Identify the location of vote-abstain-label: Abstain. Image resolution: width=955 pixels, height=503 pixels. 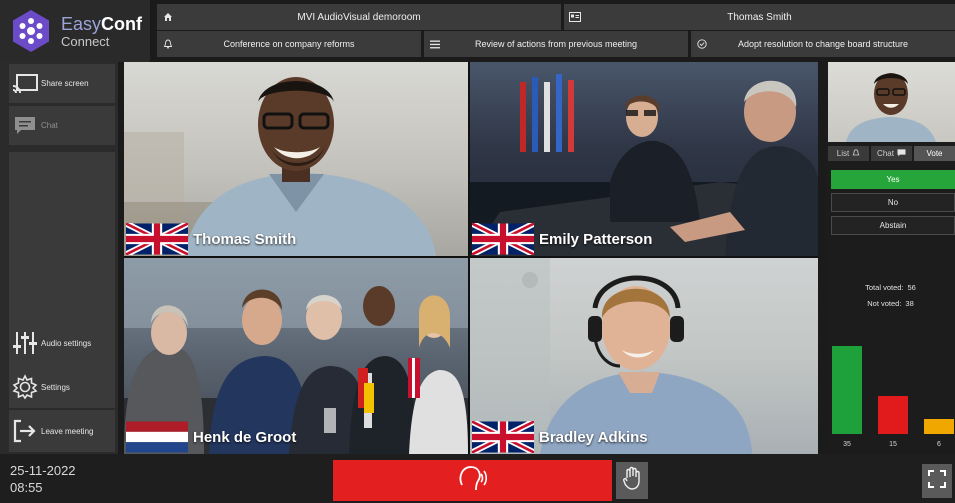
(893, 225).